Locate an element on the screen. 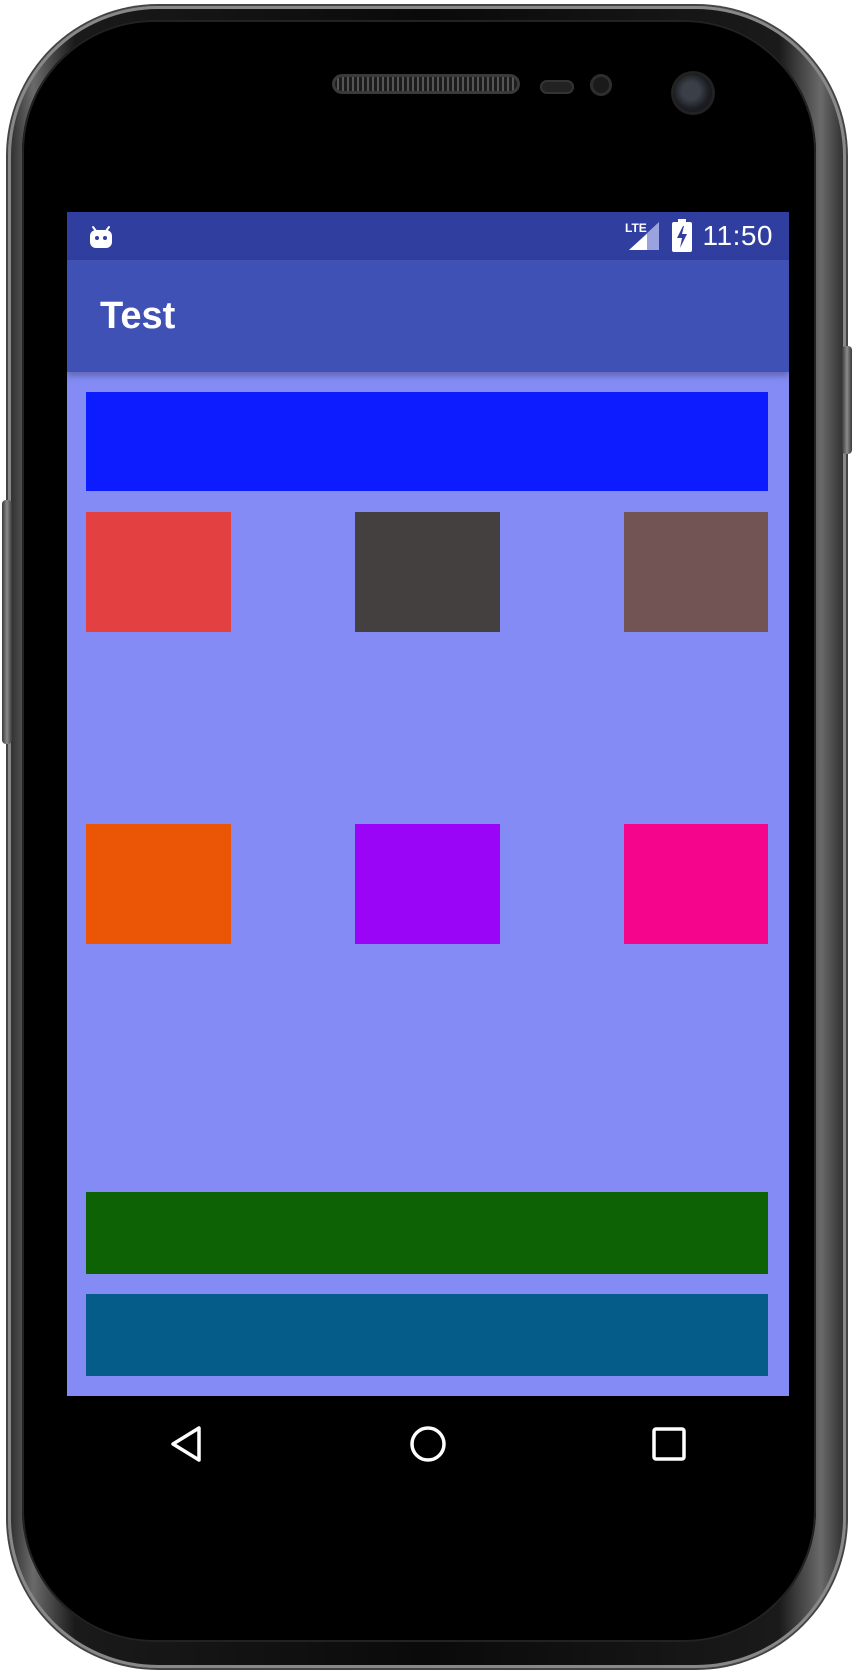  home-button is located at coordinates (428, 1444).